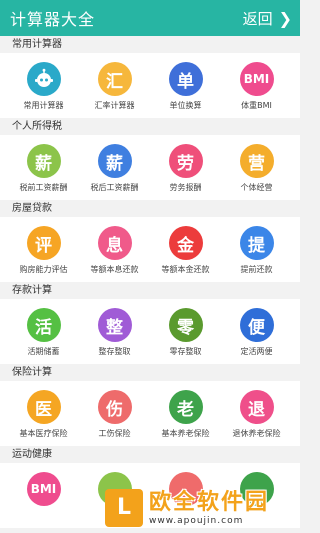  Describe the element at coordinates (256, 269) in the screenshot. I see `item-label: 提前还款` at that location.